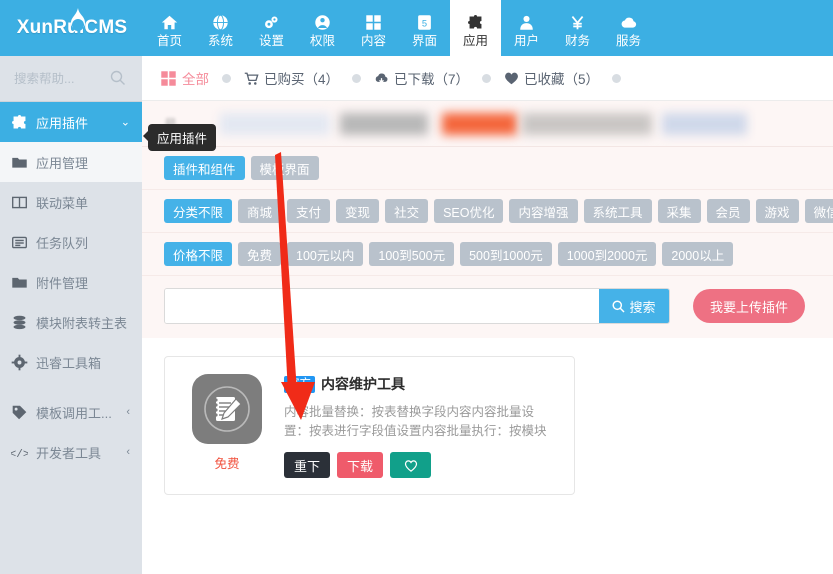  I want to click on sidebar-tooltip: 应用插件, so click(179, 137).